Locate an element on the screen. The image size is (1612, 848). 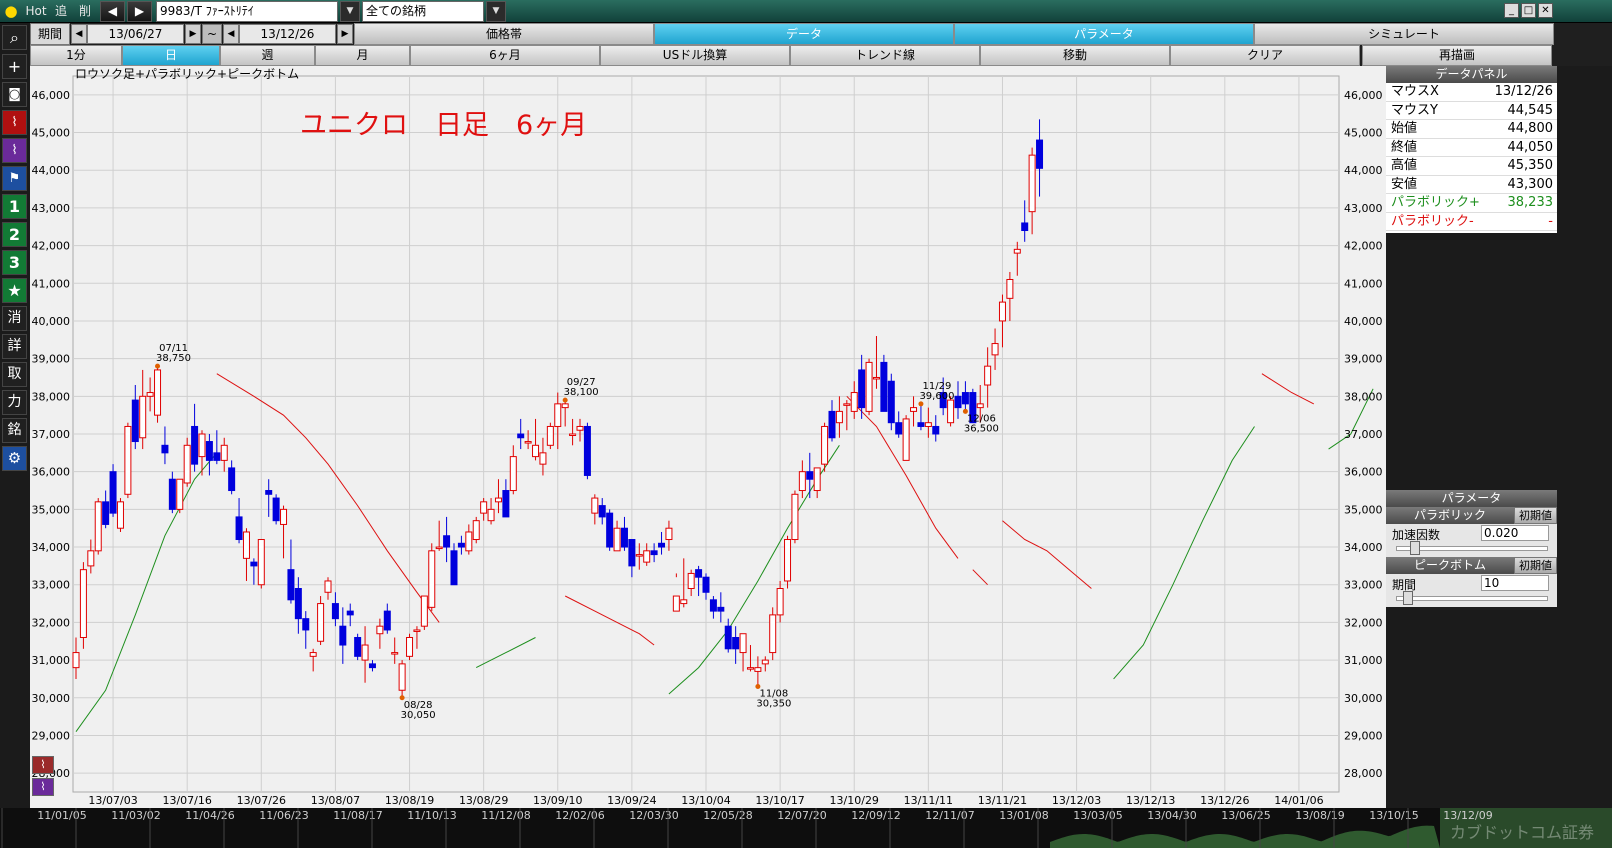
tab-usd-convert: USドル換算 is located at coordinates (695, 55).